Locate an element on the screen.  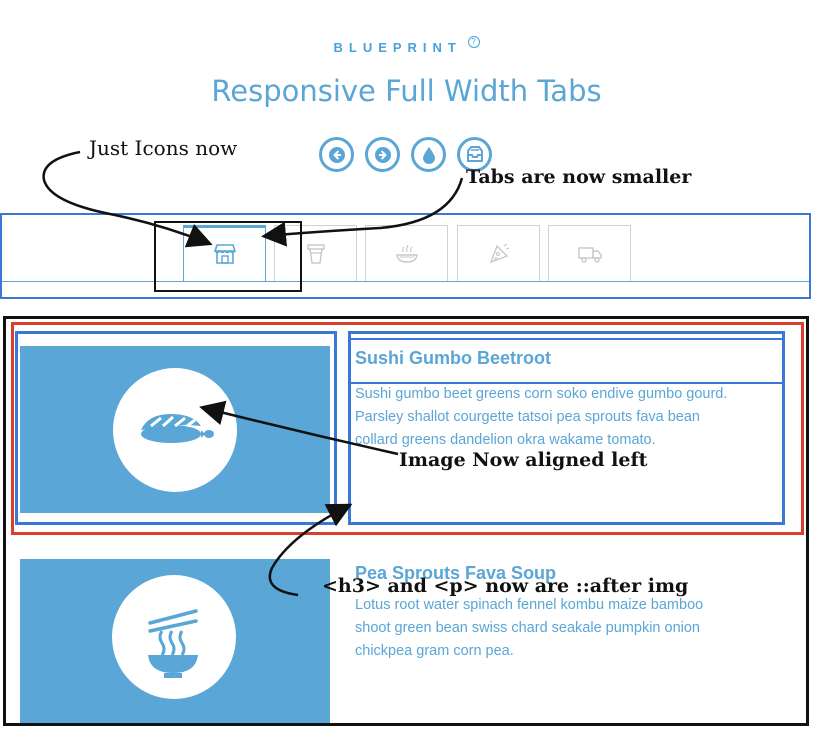
arrow-just-icons is located at coordinates (127, 199).